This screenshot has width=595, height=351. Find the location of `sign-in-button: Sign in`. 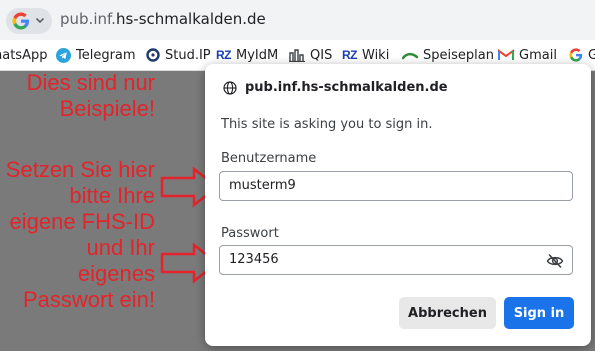

sign-in-button: Sign in is located at coordinates (539, 313).